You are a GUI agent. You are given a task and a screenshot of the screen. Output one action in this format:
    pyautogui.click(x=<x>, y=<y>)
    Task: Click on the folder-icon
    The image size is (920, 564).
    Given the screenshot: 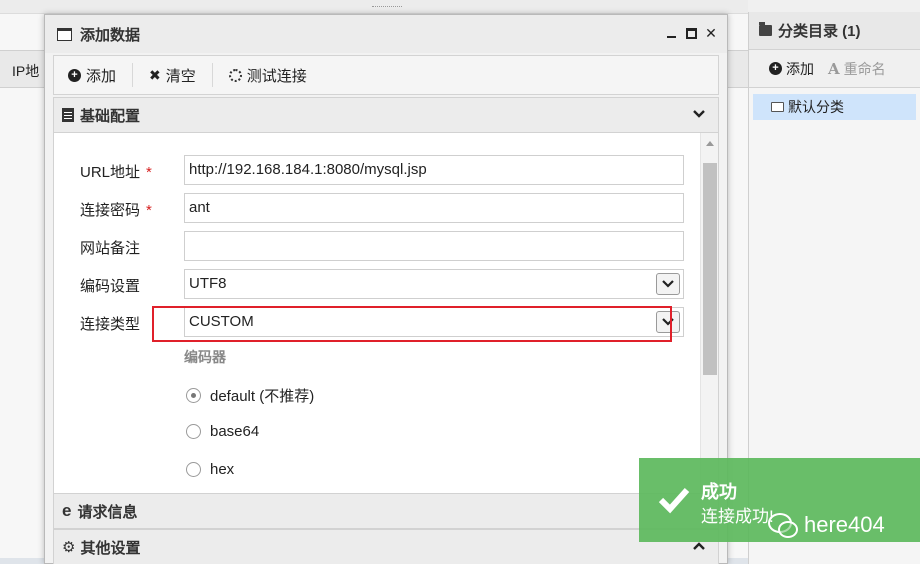 What is the action you would take?
    pyautogui.click(x=765, y=29)
    